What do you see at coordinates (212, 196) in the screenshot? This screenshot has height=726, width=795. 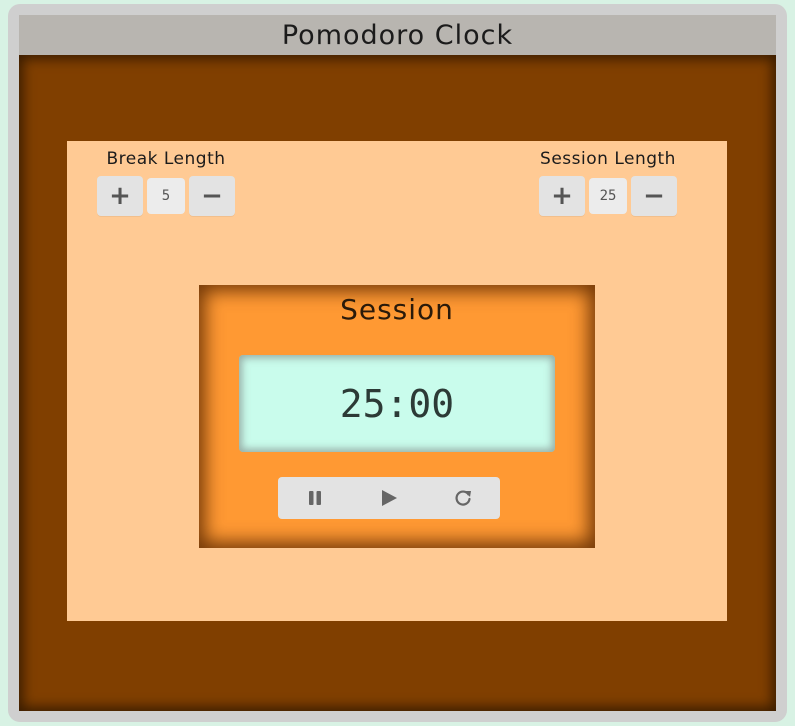 I see `break-decrement-button: −` at bounding box center [212, 196].